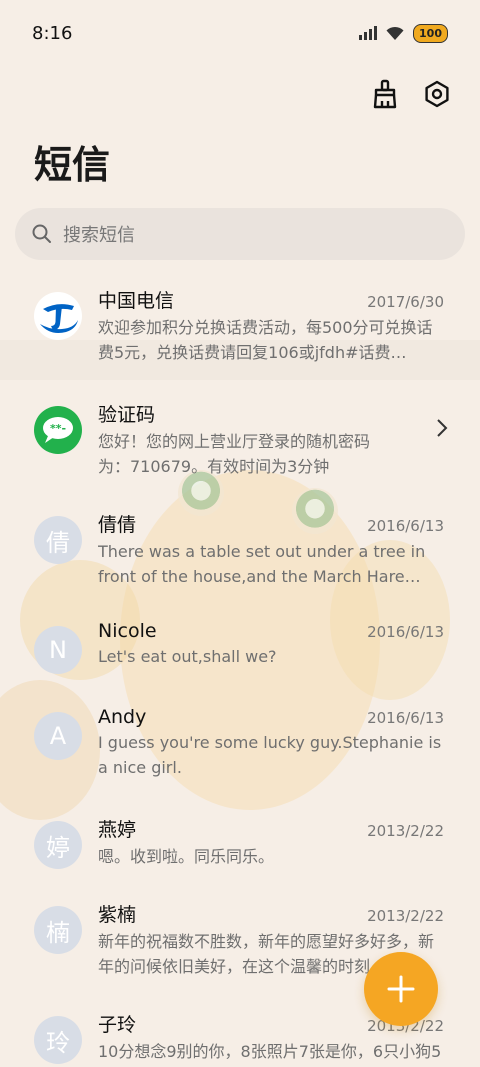  Describe the element at coordinates (117, 915) in the screenshot. I see `sender-name: 紫楠` at that location.